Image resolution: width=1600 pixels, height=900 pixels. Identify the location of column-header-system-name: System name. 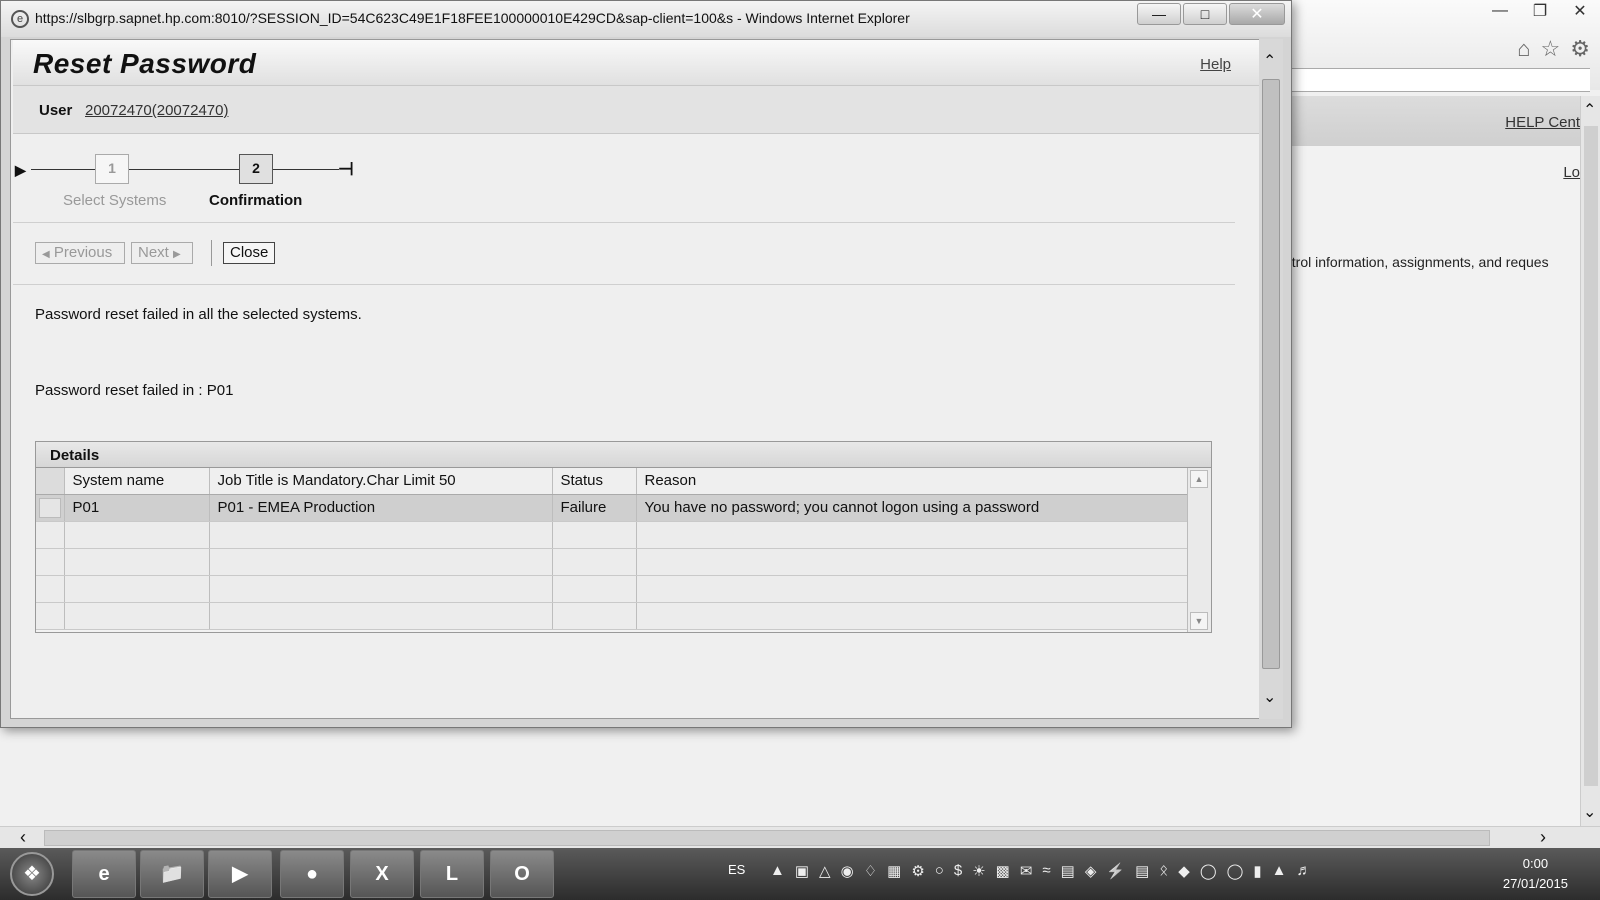
(137, 481).